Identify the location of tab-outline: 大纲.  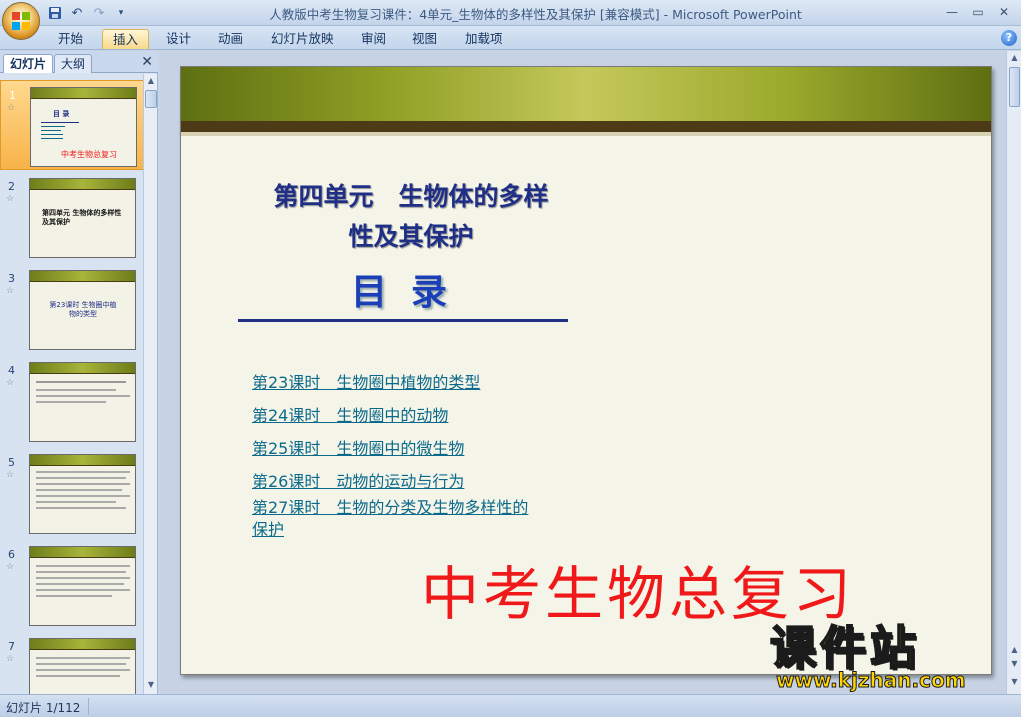
(73, 63).